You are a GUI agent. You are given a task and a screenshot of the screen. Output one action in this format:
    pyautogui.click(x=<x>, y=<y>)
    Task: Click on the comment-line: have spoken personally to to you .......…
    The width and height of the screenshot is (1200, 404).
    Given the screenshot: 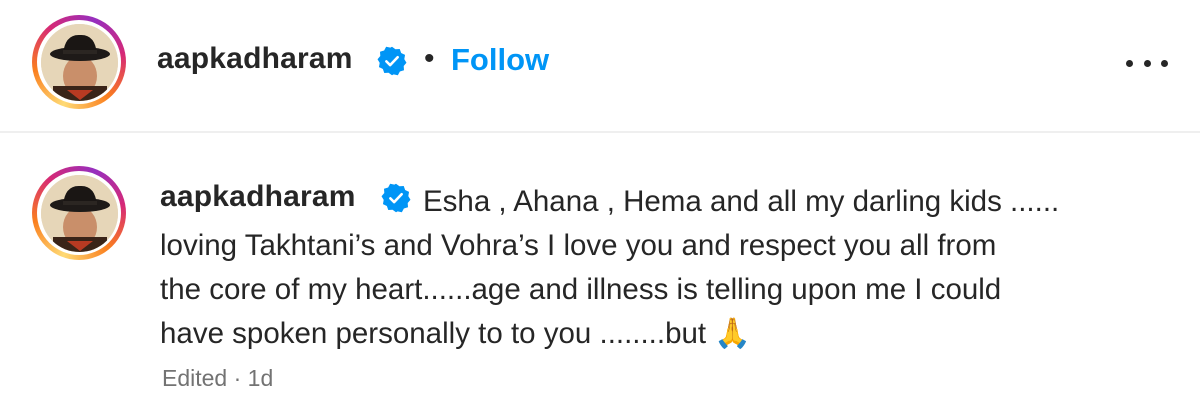 What is the action you would take?
    pyautogui.click(x=456, y=333)
    